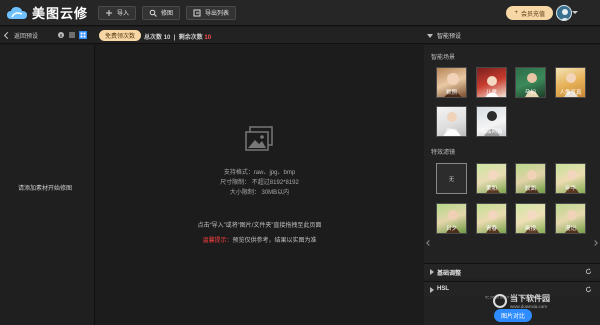 The height and width of the screenshot is (325, 600). What do you see at coordinates (491, 178) in the screenshot?
I see `filter-thumb: 柔和` at bounding box center [491, 178].